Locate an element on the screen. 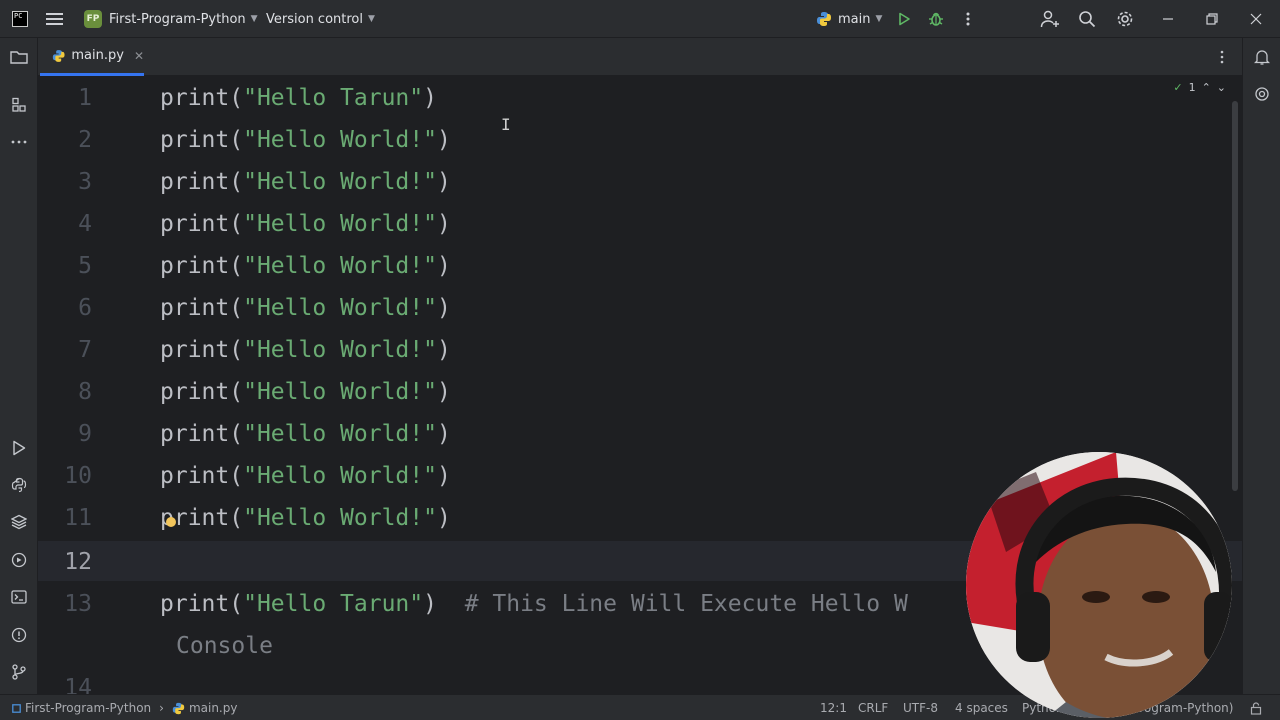 The image size is (1280, 720). layers-icon is located at coordinates (19, 522).